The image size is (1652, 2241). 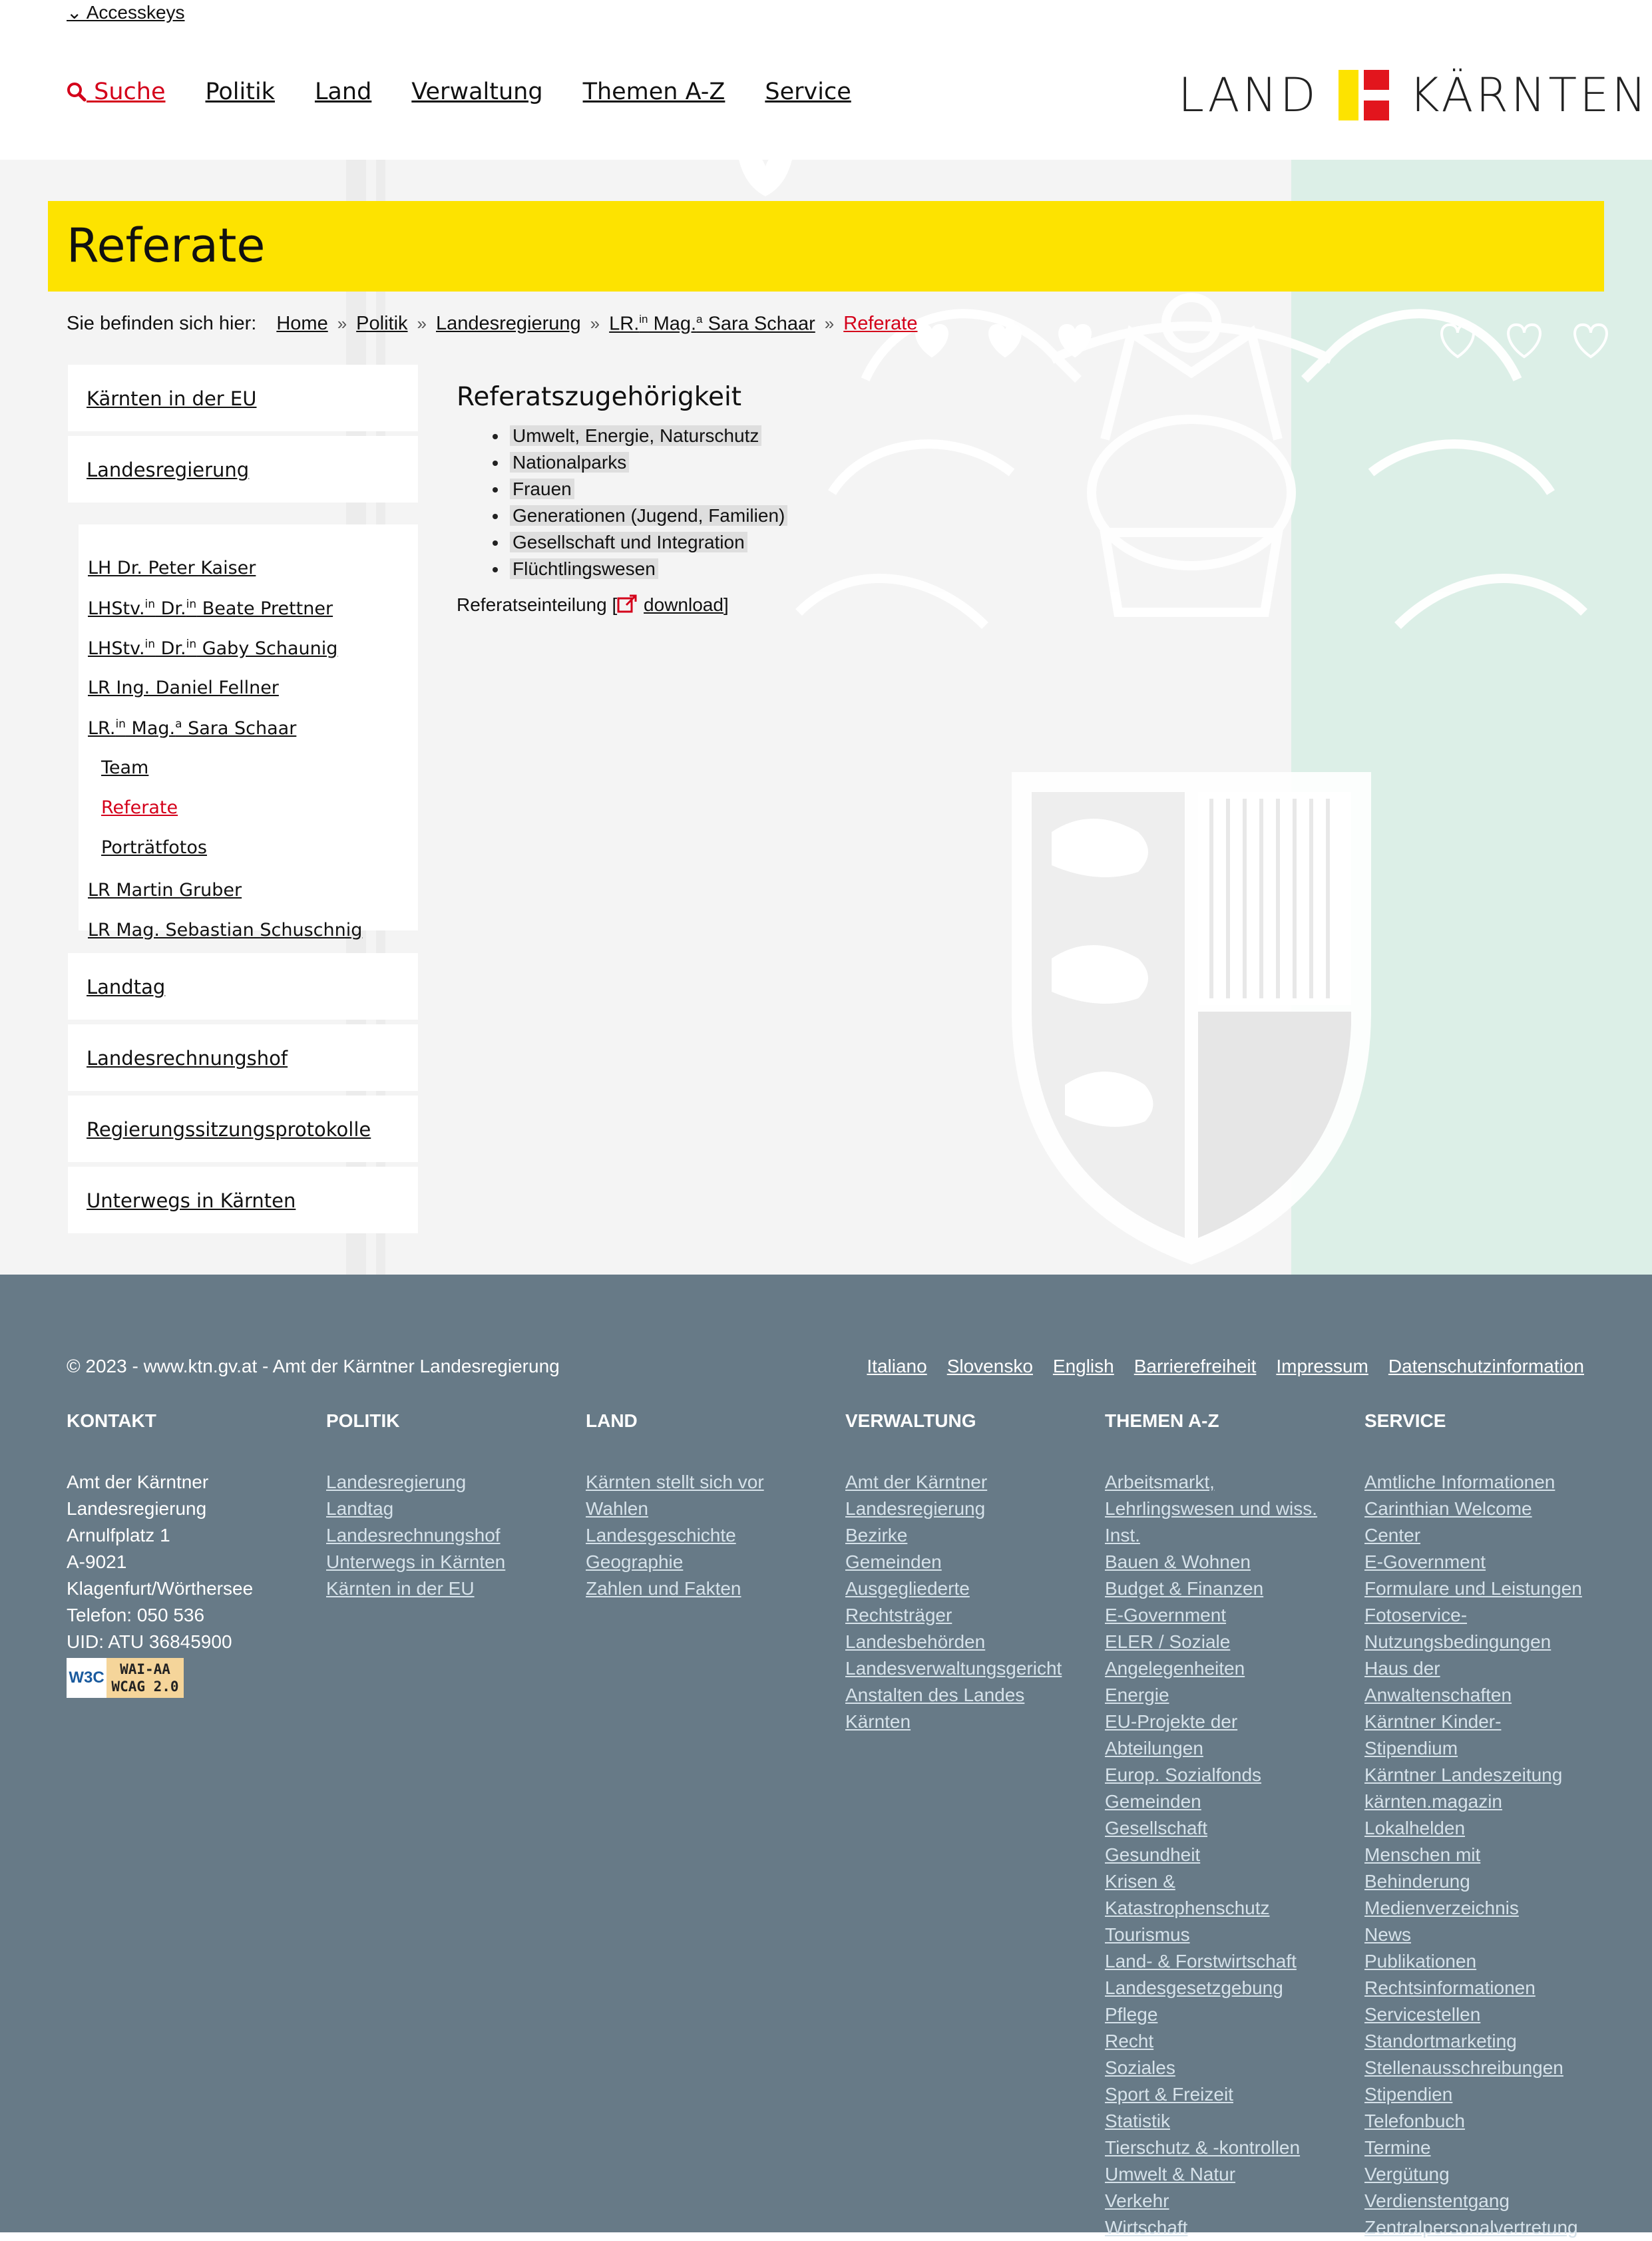 What do you see at coordinates (880, 324) in the screenshot?
I see `breadcrumb-current: Referate` at bounding box center [880, 324].